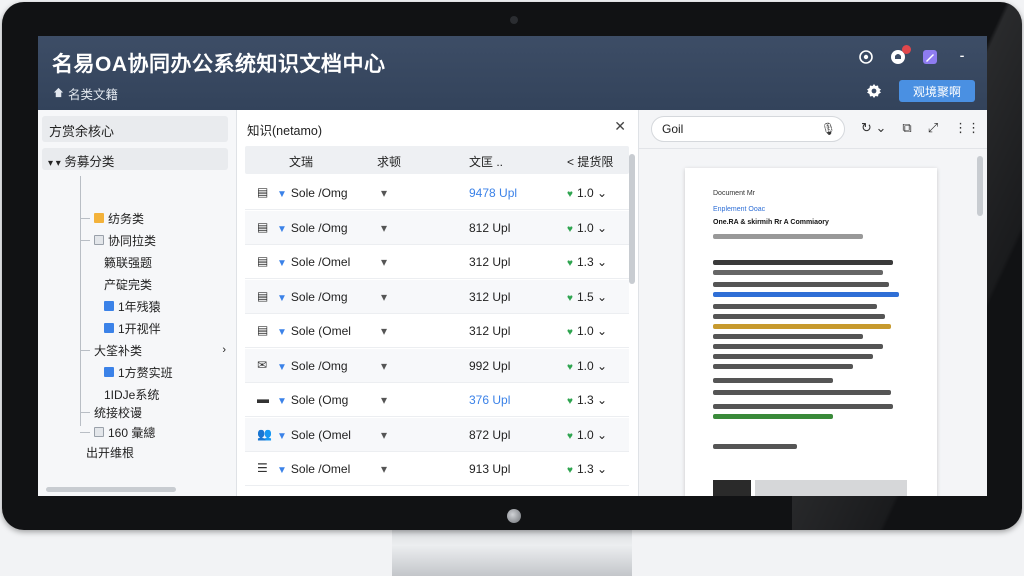 This screenshot has width=1024, height=576. Describe the element at coordinates (135, 159) in the screenshot. I see `tree-root: ▾ ▾ 务募分类` at that location.